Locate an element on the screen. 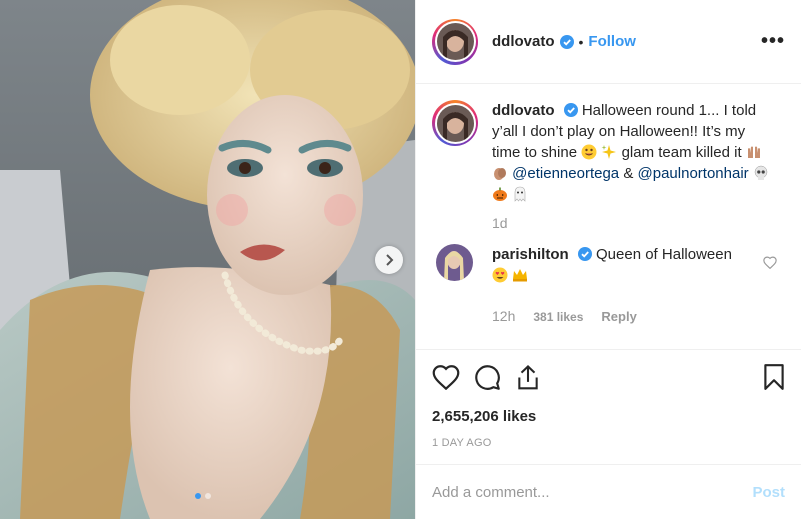 Image resolution: width=801 pixels, height=519 pixels. post-header: ddlovato • Follow ••• is located at coordinates (608, 42).